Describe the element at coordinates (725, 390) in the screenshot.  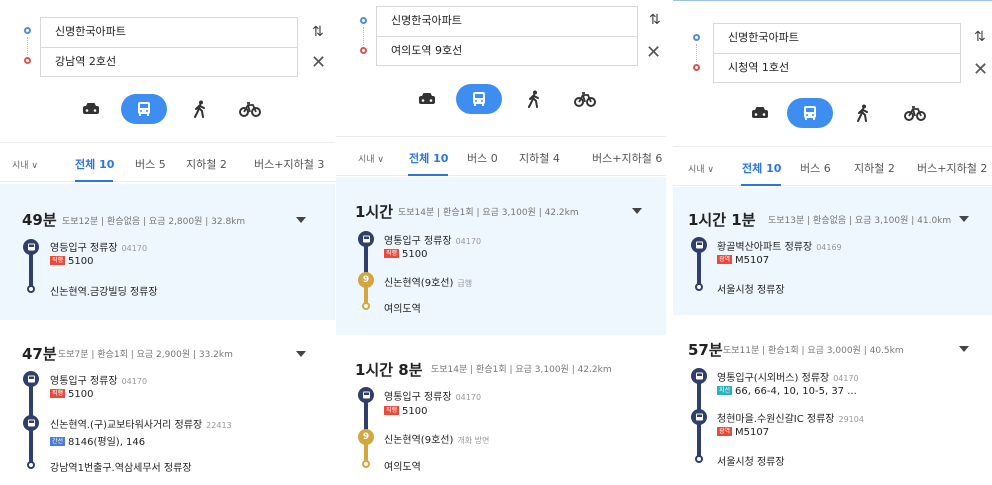
I see `bus-type-badge: 지선` at that location.